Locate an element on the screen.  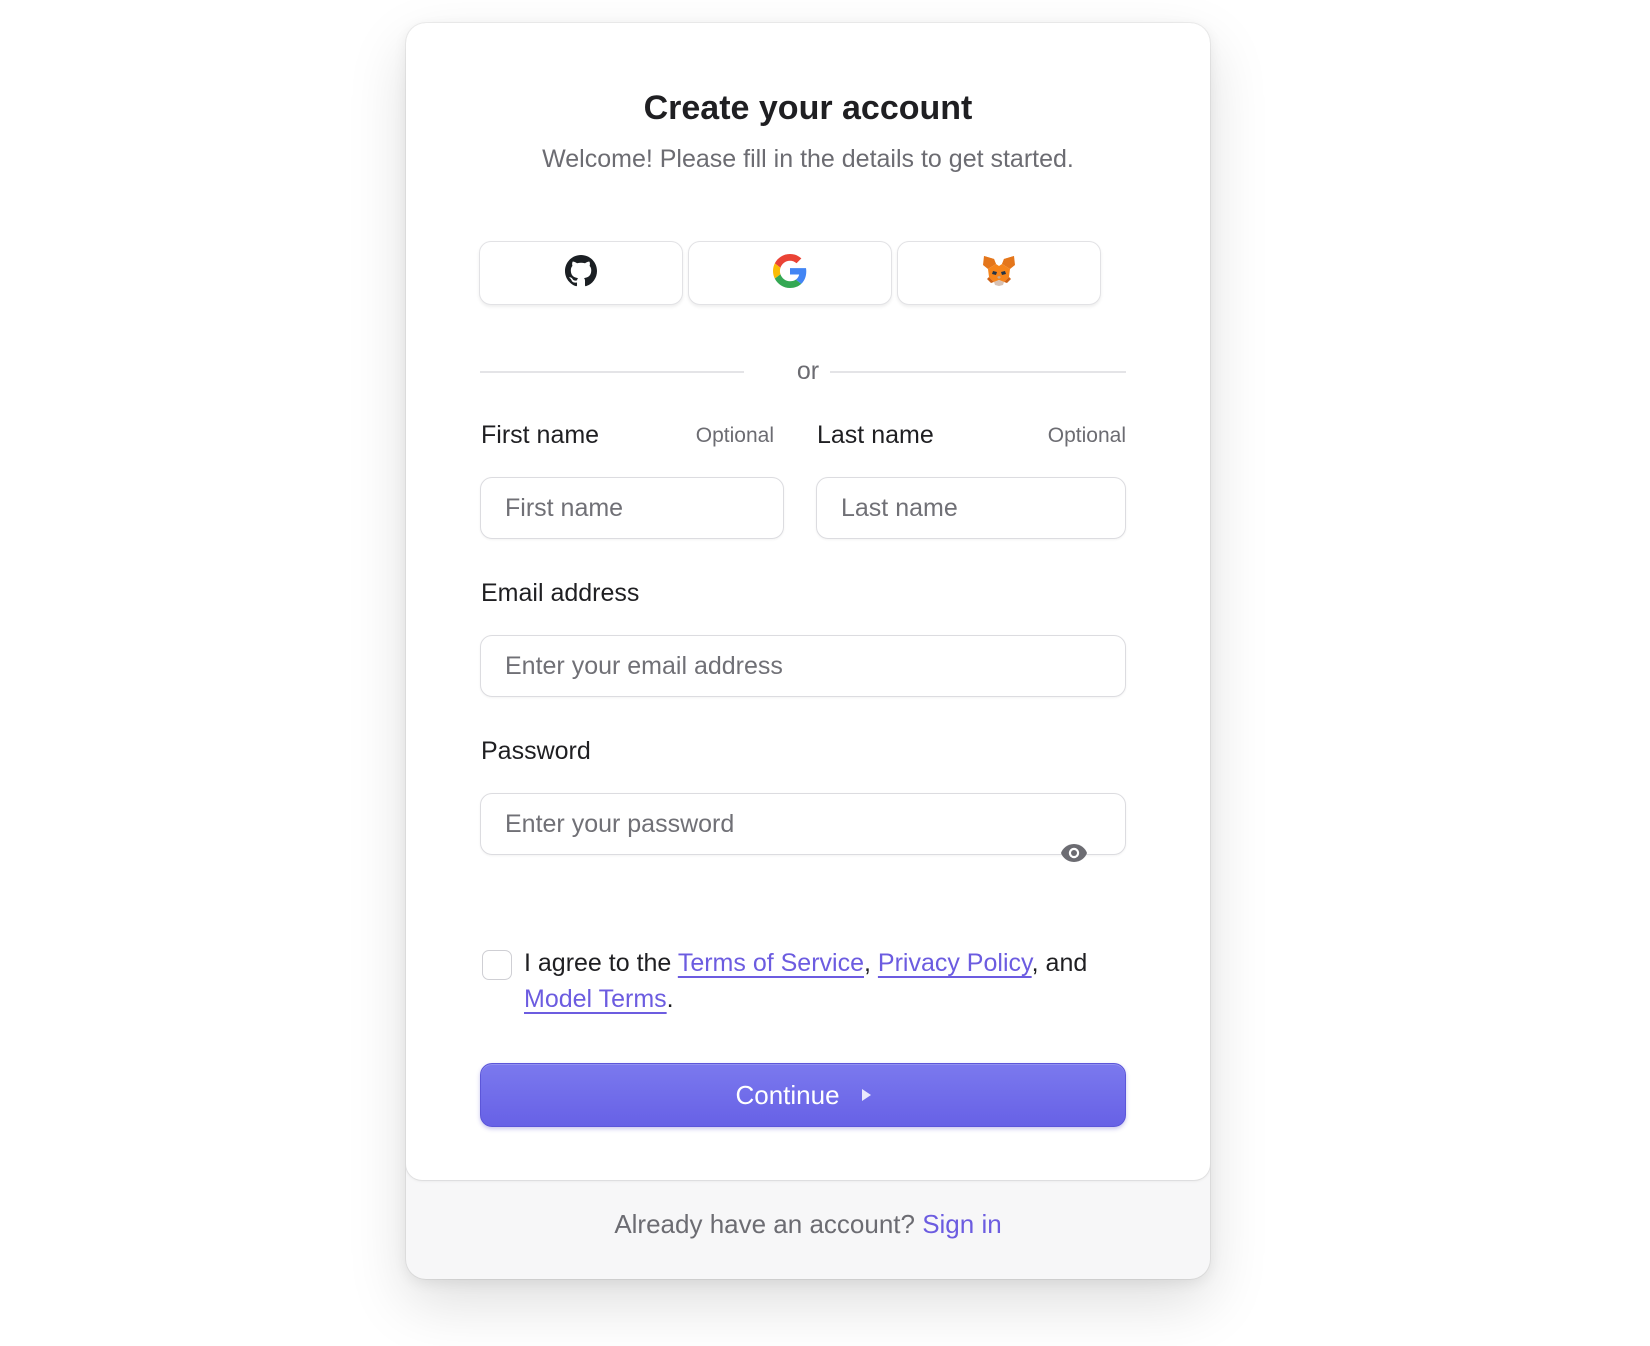
signin-footer: Already have an account? Sign in is located at coordinates (808, 1224).